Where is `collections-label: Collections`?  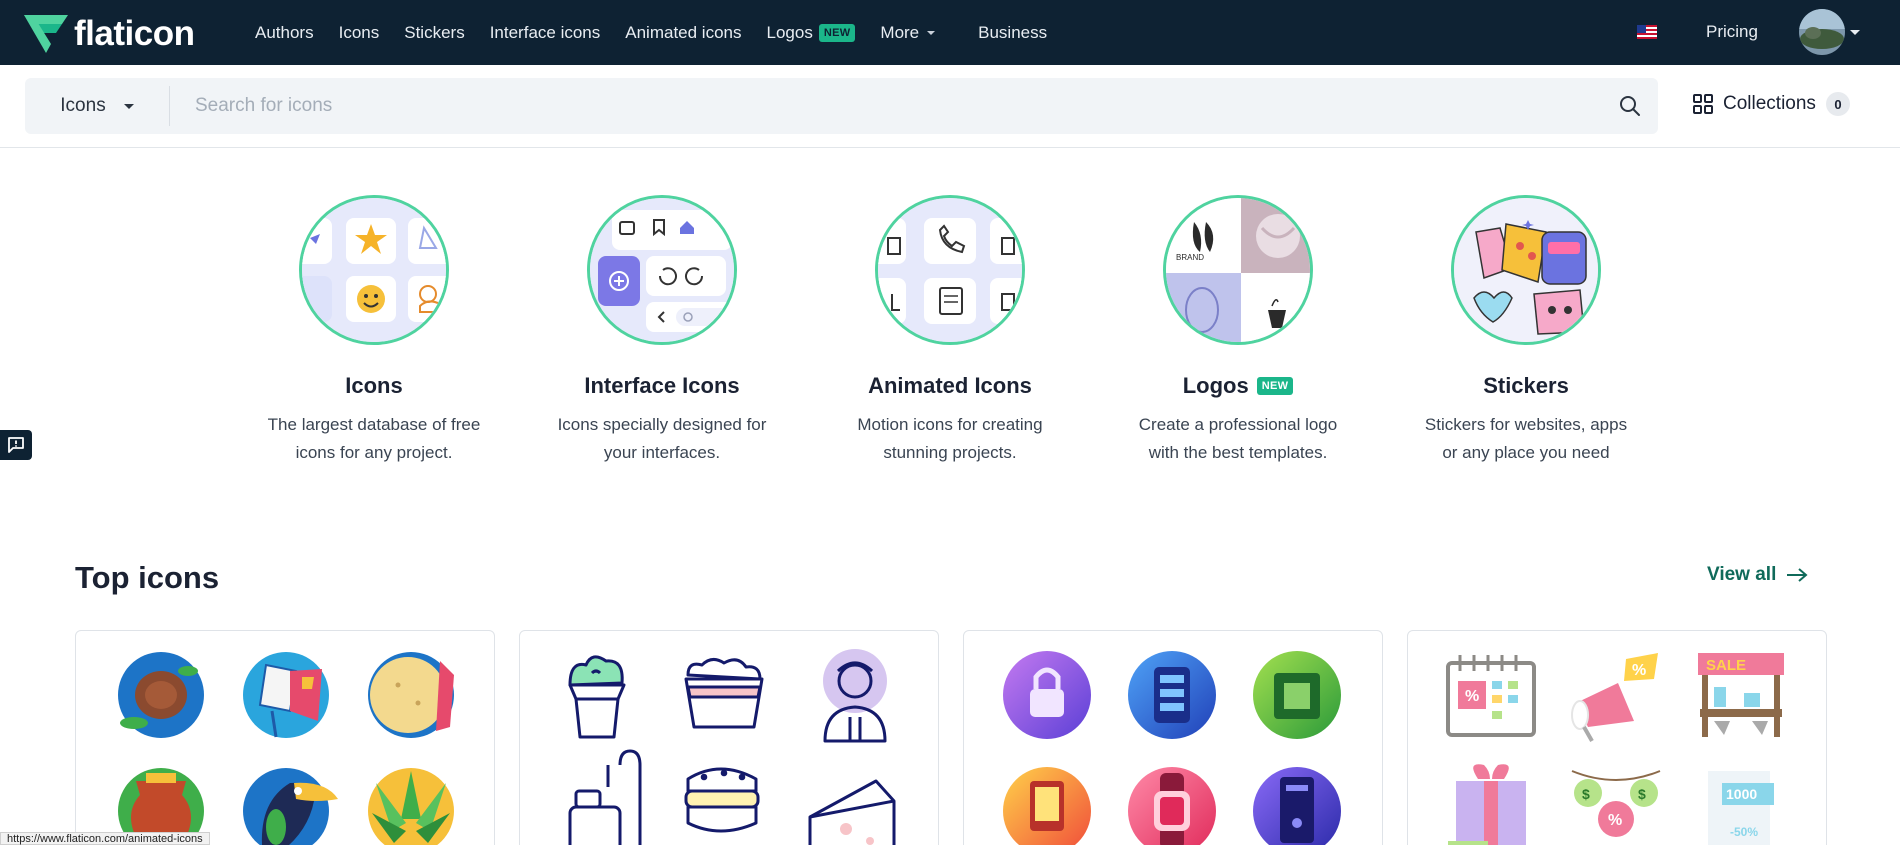
collections-label: Collections is located at coordinates (1769, 103).